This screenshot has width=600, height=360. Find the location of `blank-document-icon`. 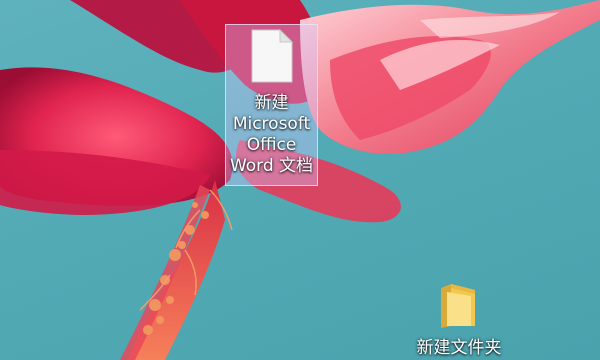

blank-document-icon is located at coordinates (272, 57).